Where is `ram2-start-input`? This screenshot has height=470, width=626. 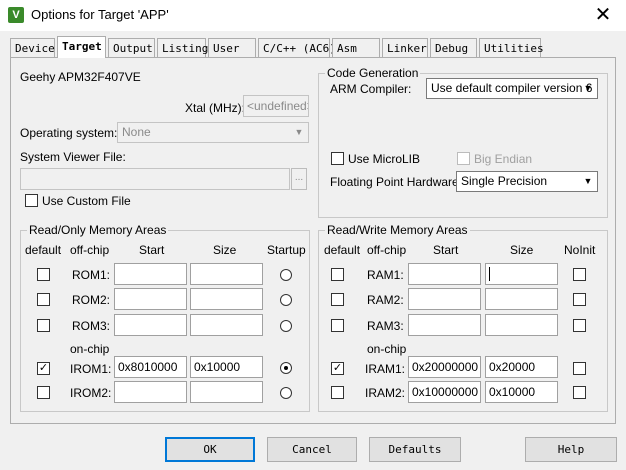
ram2-start-input is located at coordinates (444, 299).